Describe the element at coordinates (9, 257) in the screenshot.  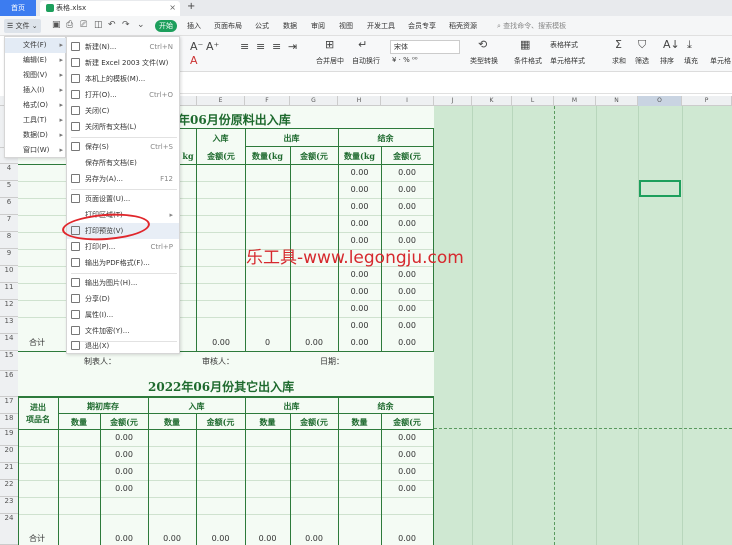
I see `row-header: 9` at that location.